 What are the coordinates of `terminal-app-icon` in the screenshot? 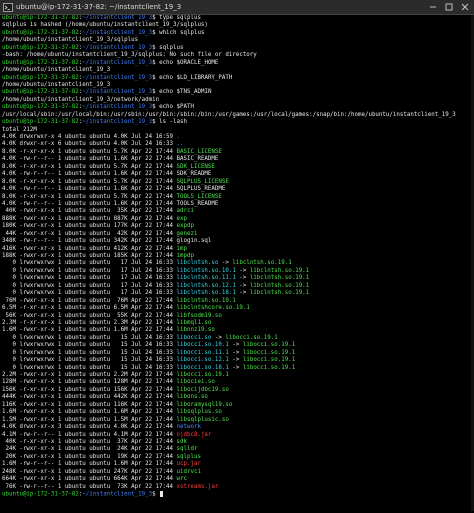 It's located at (8, 7).